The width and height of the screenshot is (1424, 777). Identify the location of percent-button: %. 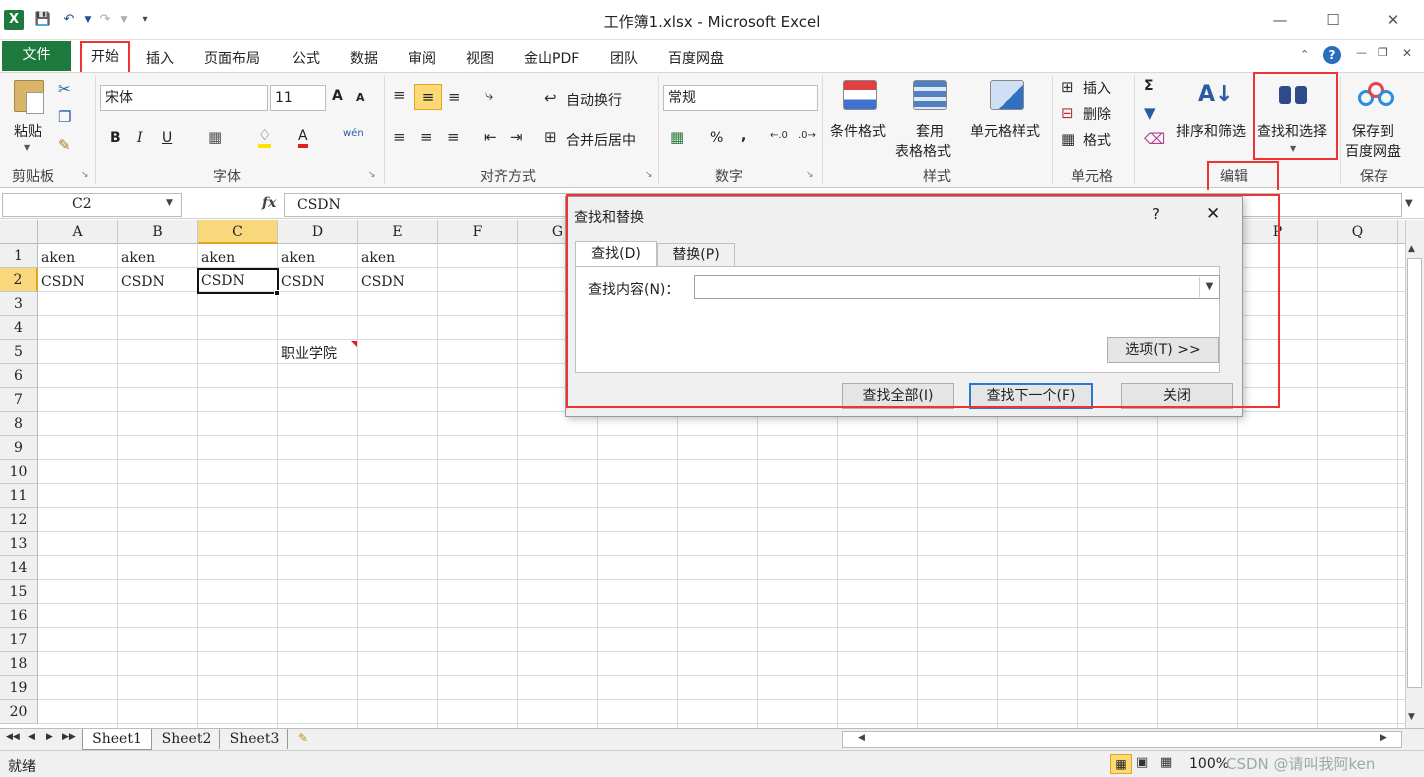
(716, 138).